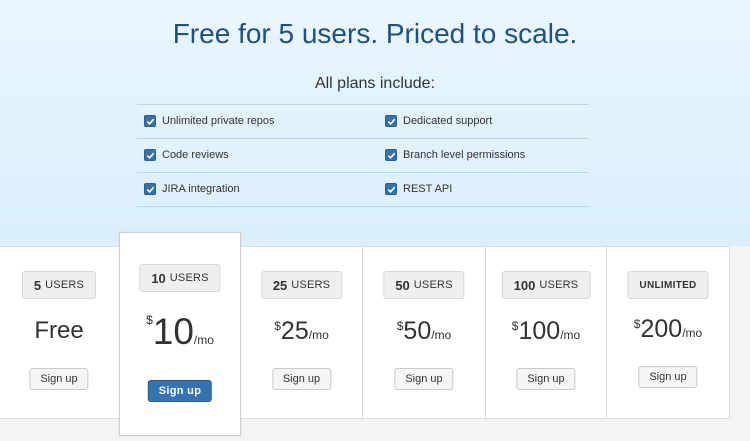  What do you see at coordinates (661, 329) in the screenshot?
I see `plan-price-amount: 200` at bounding box center [661, 329].